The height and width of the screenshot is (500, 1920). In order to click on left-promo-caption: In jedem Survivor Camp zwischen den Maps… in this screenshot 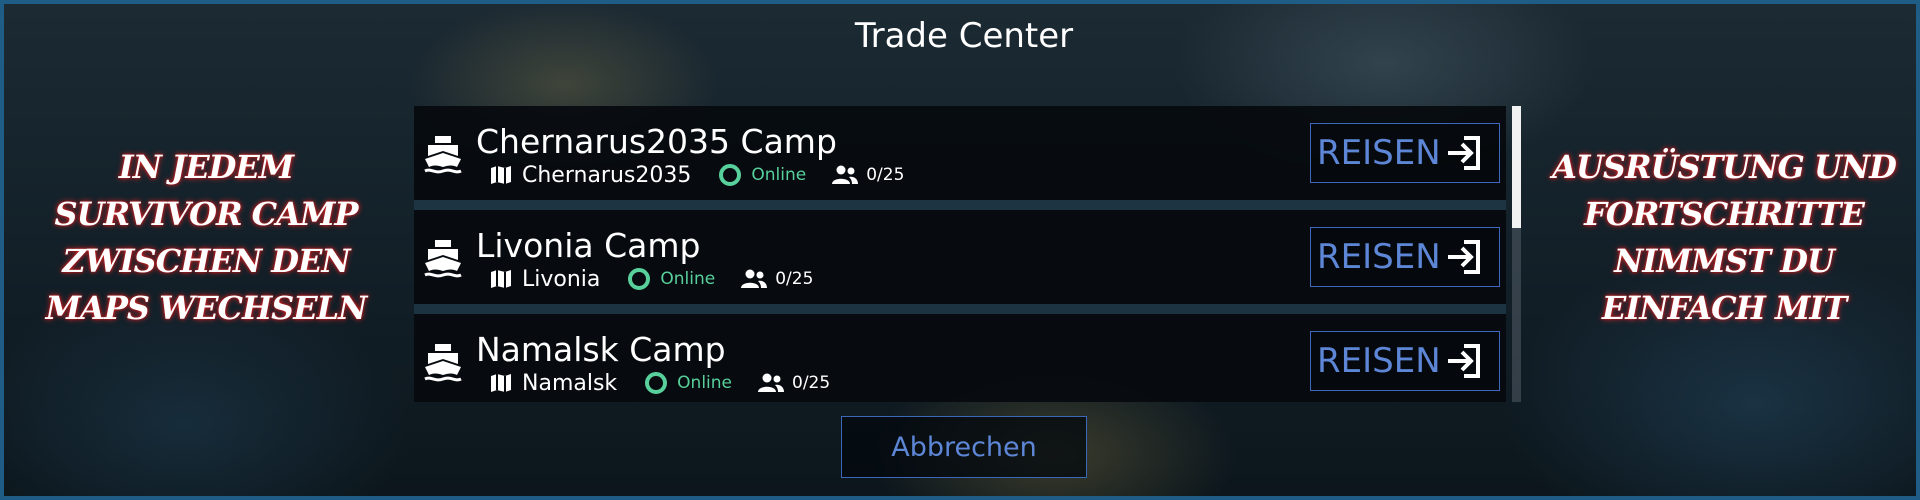, I will do `click(206, 238)`.